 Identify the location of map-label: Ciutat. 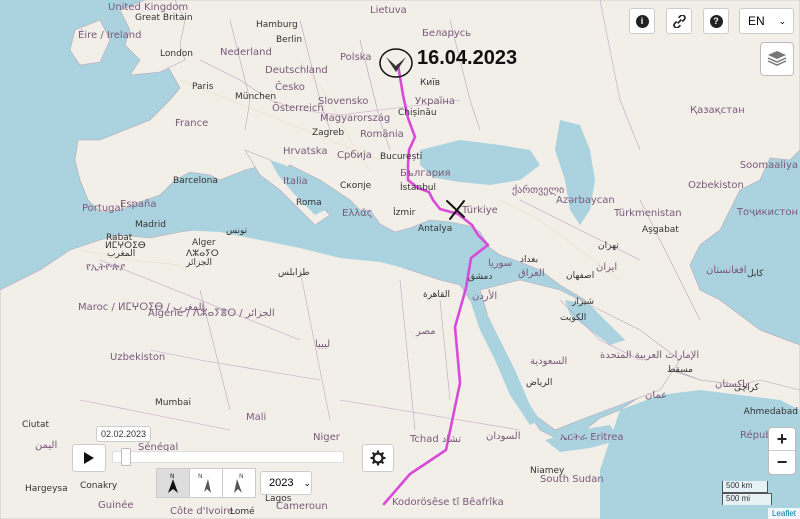
(36, 425).